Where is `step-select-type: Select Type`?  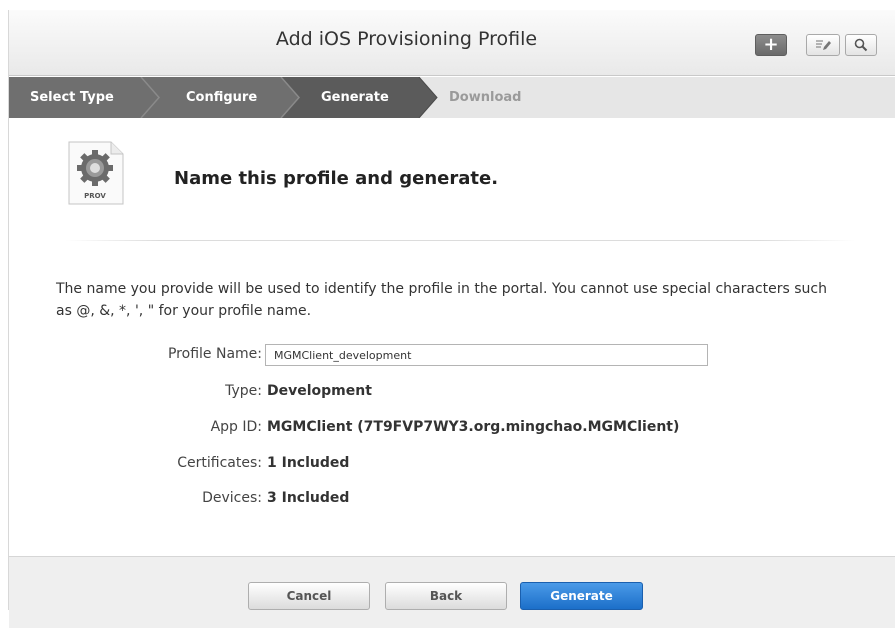 step-select-type: Select Type is located at coordinates (72, 97).